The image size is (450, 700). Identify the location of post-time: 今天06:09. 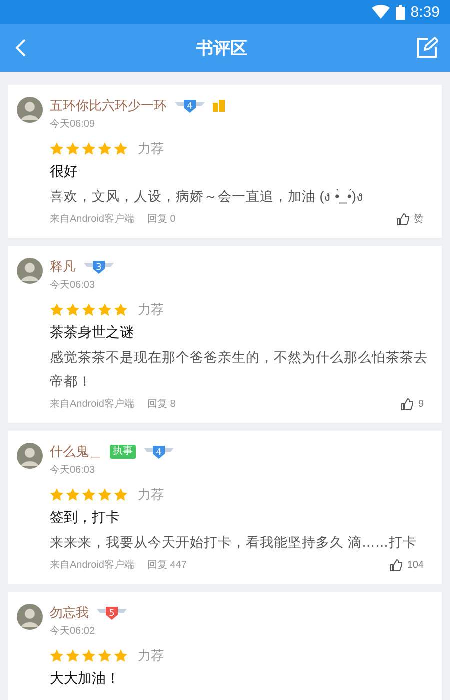
(73, 124).